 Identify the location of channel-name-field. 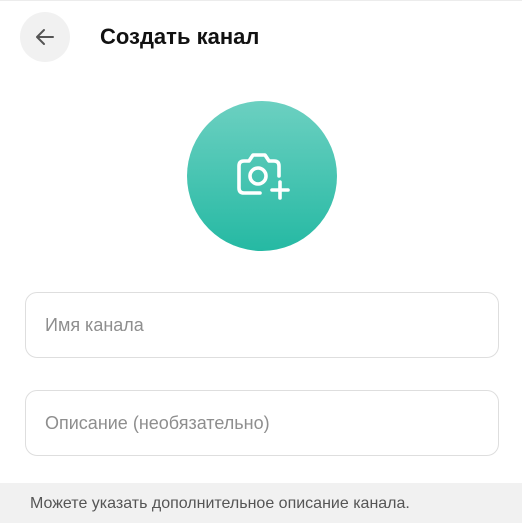
(262, 325).